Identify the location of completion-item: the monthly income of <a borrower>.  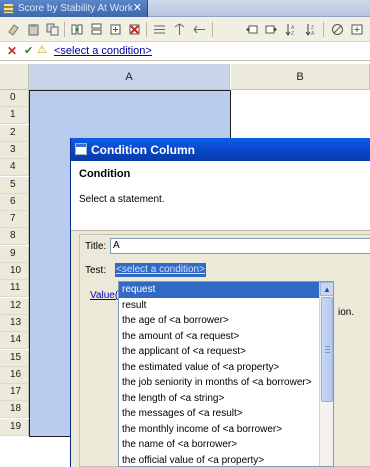
(219, 430).